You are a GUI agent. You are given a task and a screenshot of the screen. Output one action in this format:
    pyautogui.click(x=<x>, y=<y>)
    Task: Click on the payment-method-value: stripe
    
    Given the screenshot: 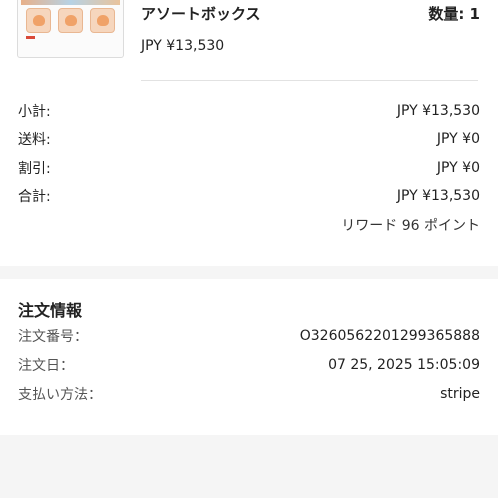 What is the action you would take?
    pyautogui.click(x=460, y=394)
    